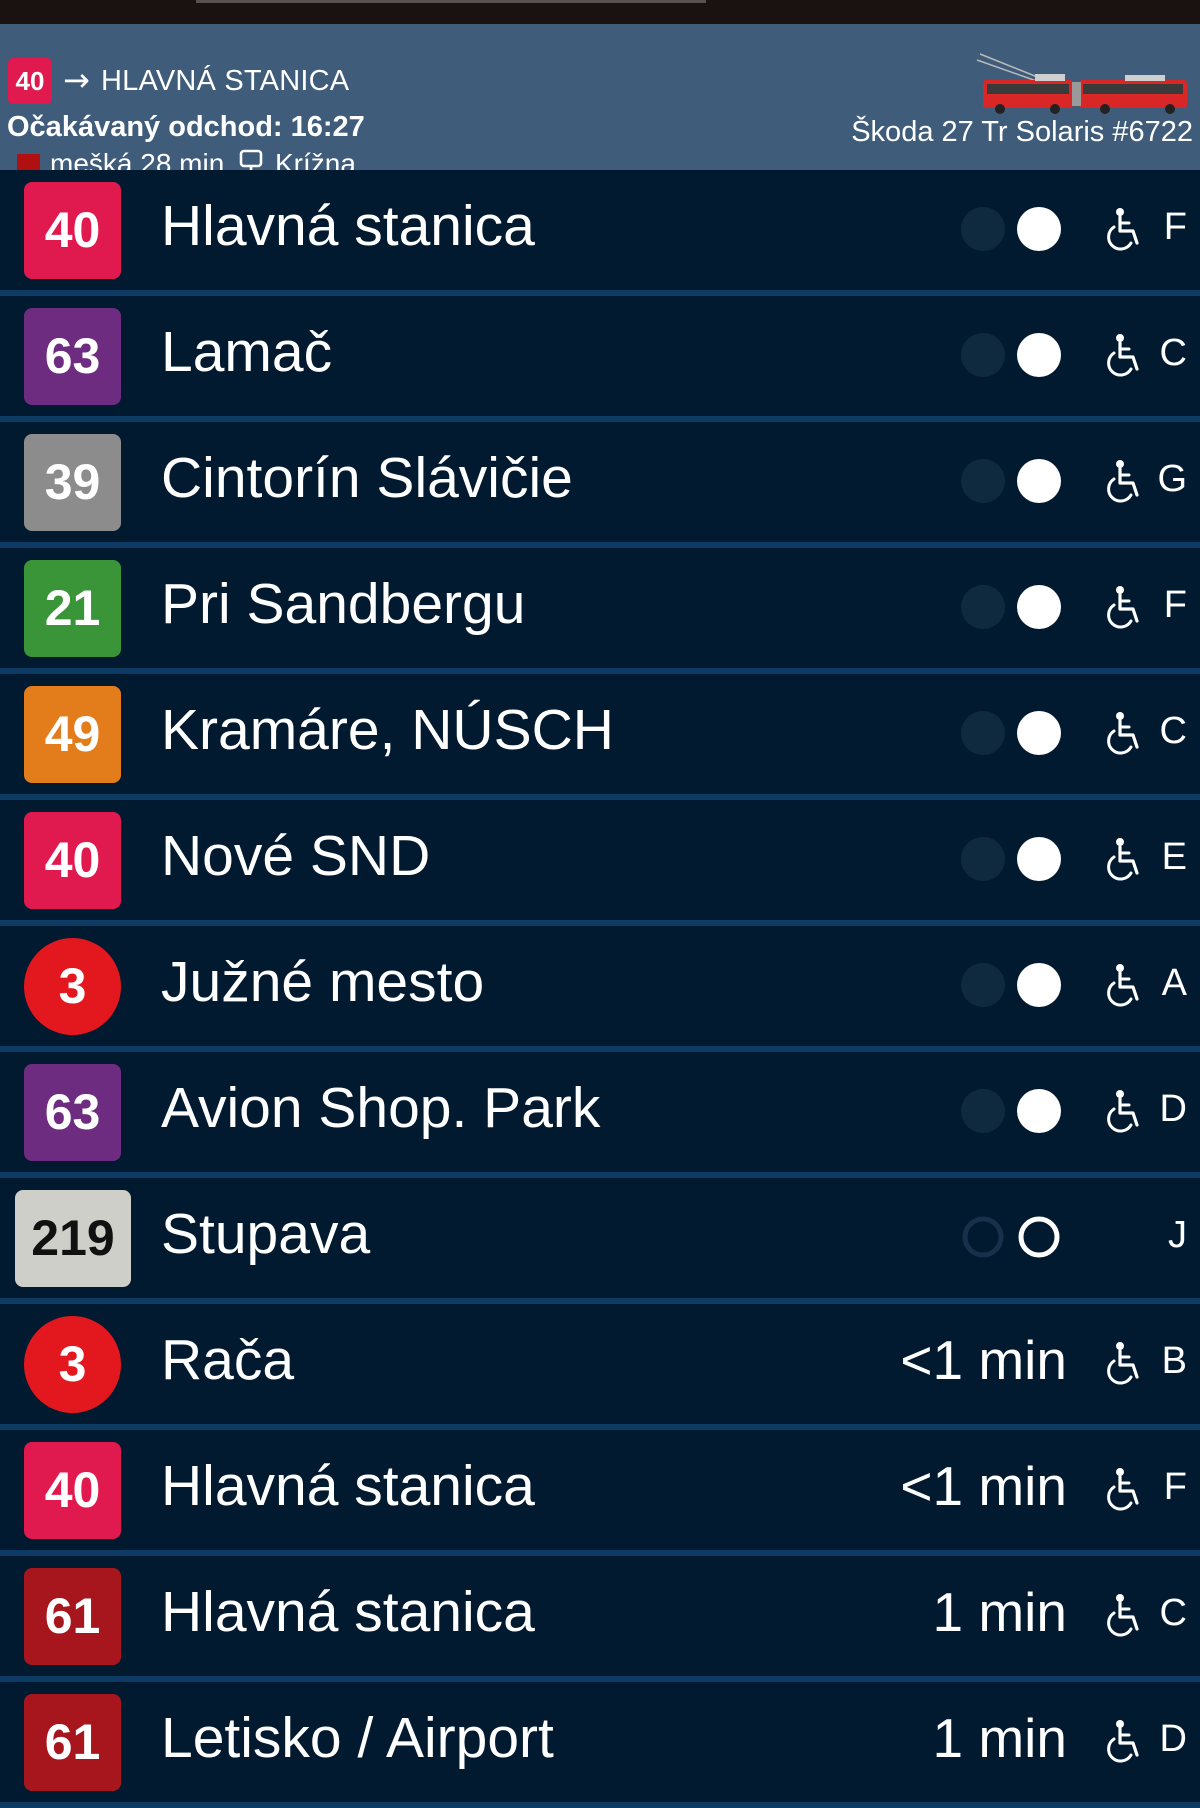 Image resolution: width=1200 pixels, height=1808 pixels. I want to click on destination-label: Južné mesto, so click(323, 982).